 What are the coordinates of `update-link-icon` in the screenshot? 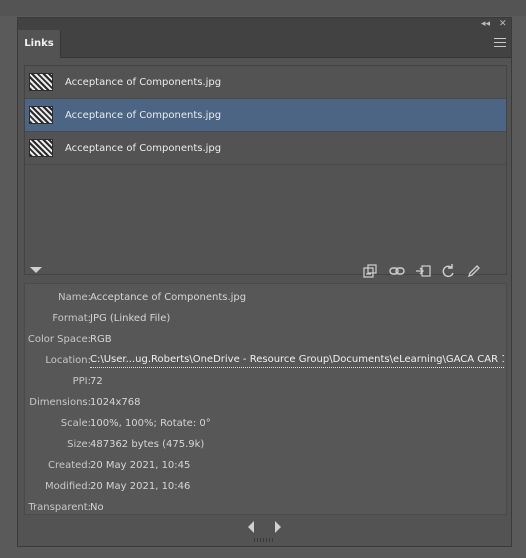 It's located at (448, 271).